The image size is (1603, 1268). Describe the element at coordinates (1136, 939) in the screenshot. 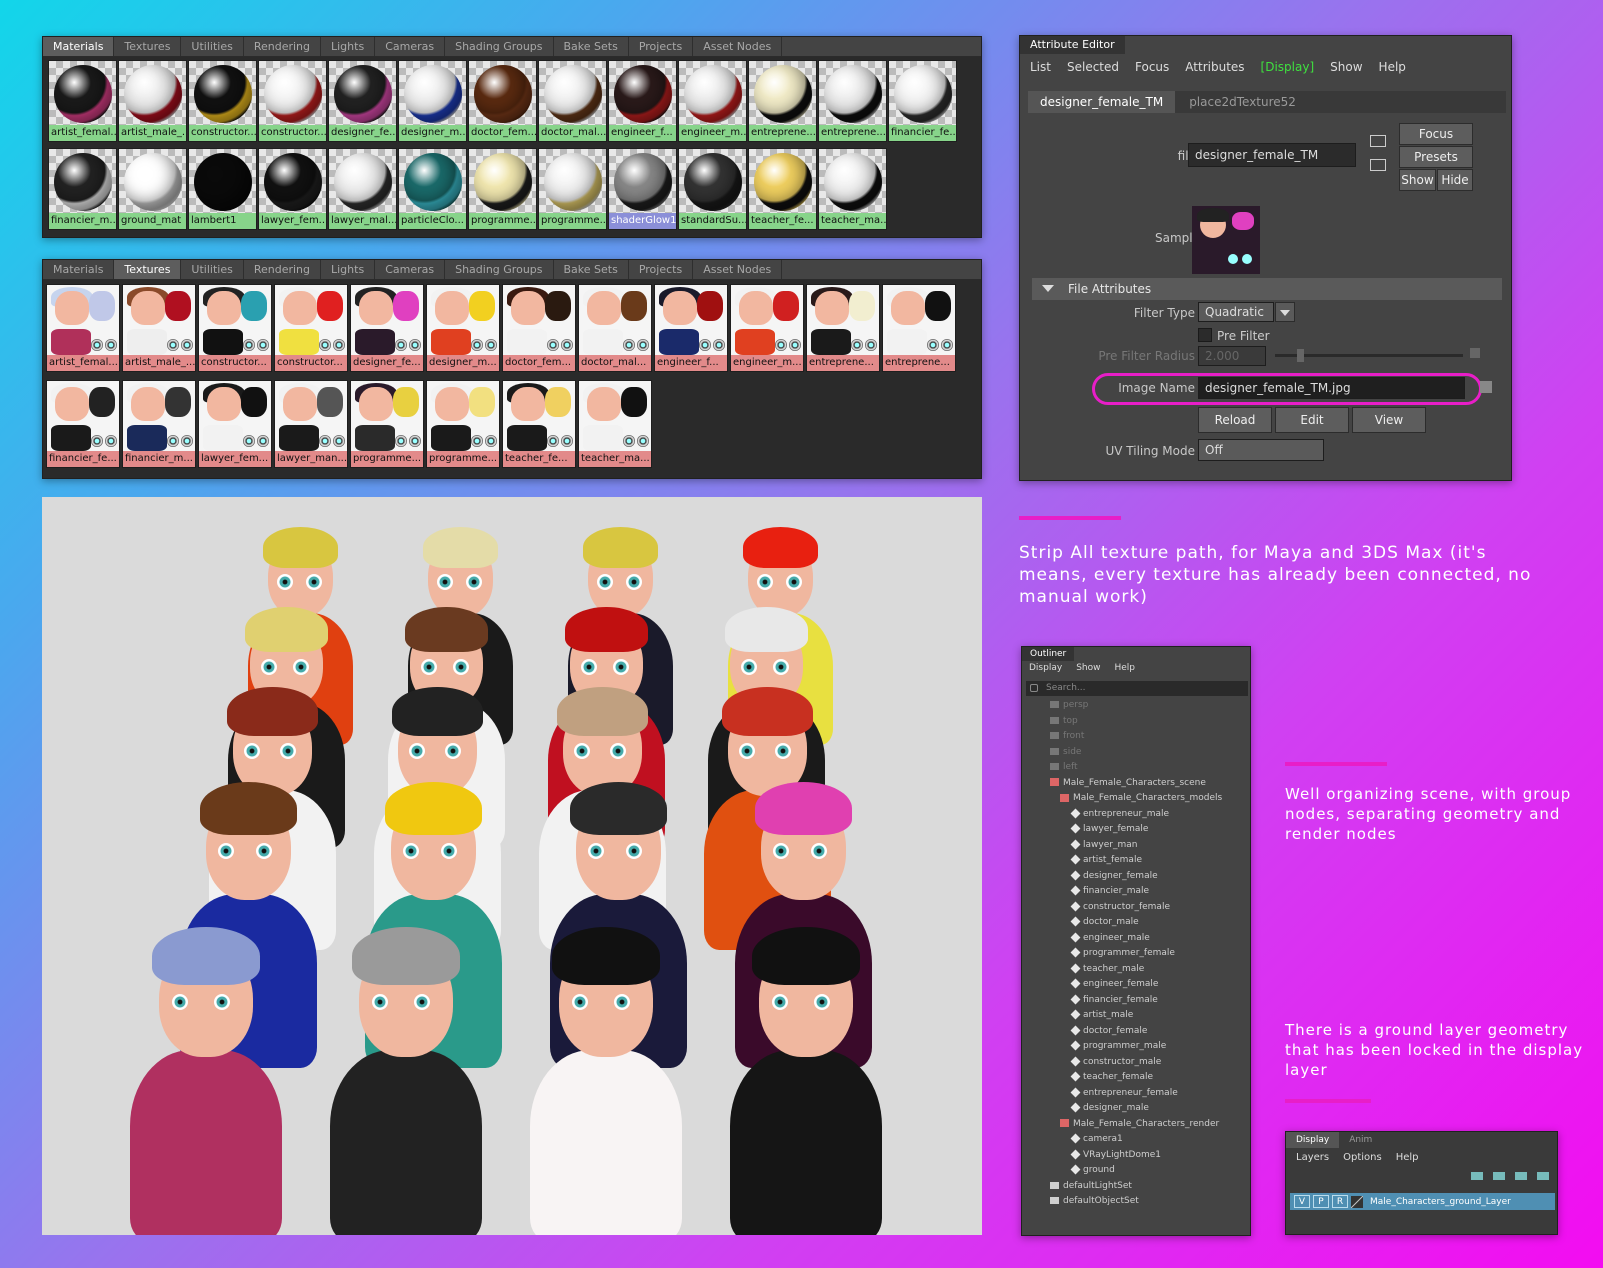

I see `outliner-character: engineer_male` at that location.